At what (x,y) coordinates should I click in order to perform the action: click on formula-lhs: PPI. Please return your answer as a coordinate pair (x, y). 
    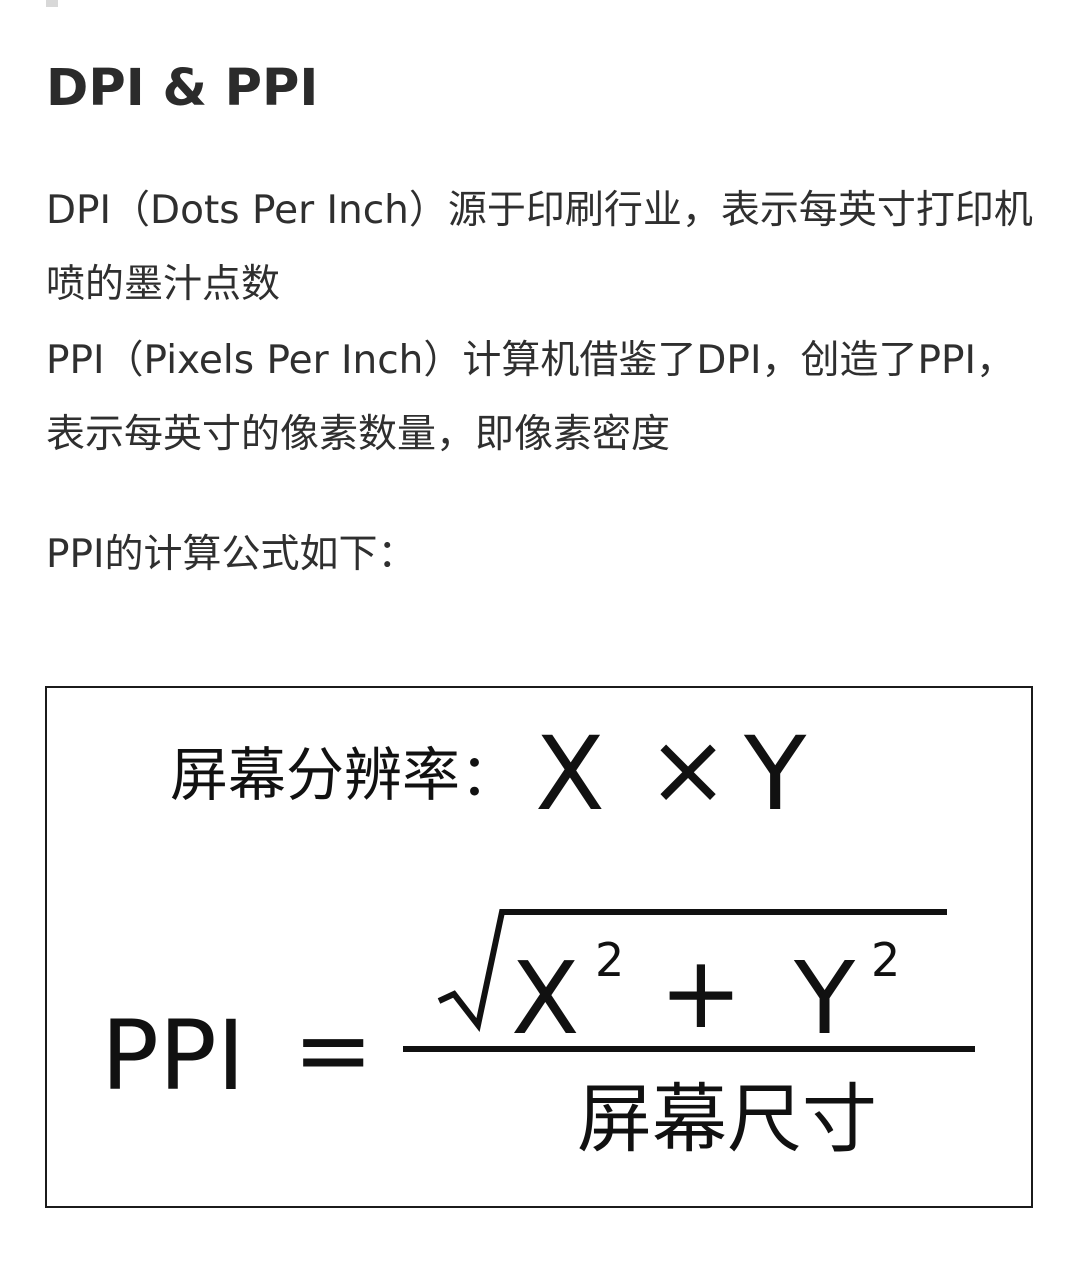
    Looking at the image, I should click on (173, 1056).